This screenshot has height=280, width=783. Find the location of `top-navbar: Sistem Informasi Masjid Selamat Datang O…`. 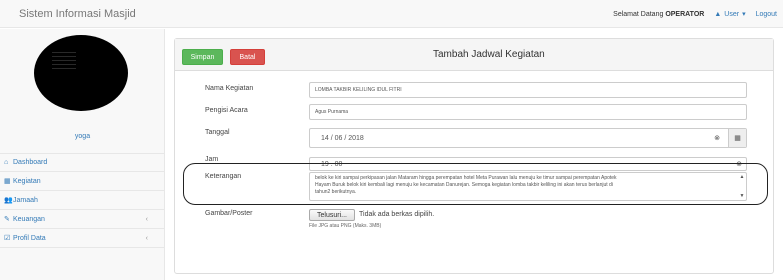

top-navbar: Sistem Informasi Masjid Selamat Datang O… is located at coordinates (391, 14).